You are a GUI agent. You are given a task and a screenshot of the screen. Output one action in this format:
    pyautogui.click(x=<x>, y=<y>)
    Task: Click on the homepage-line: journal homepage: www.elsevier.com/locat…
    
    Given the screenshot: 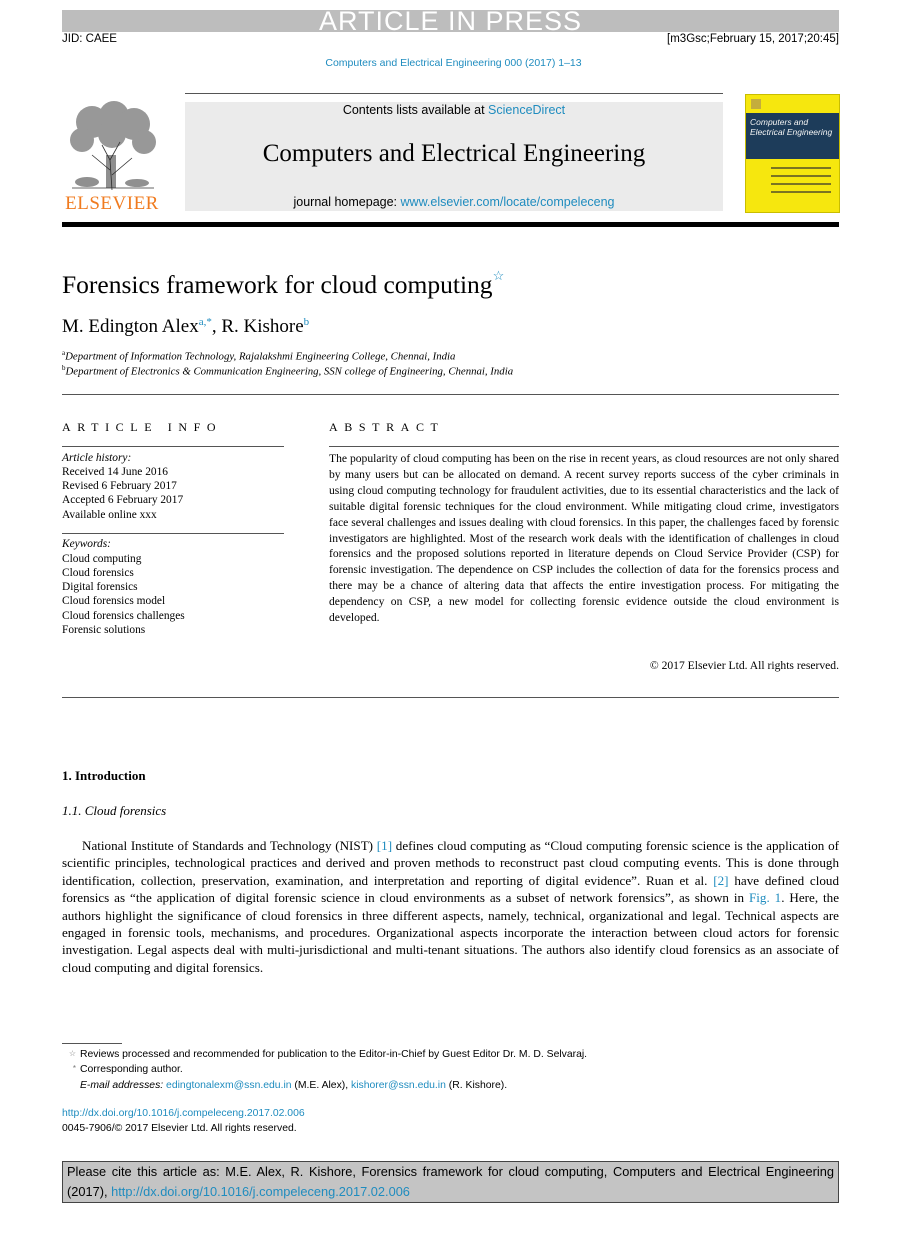 What is the action you would take?
    pyautogui.click(x=454, y=202)
    